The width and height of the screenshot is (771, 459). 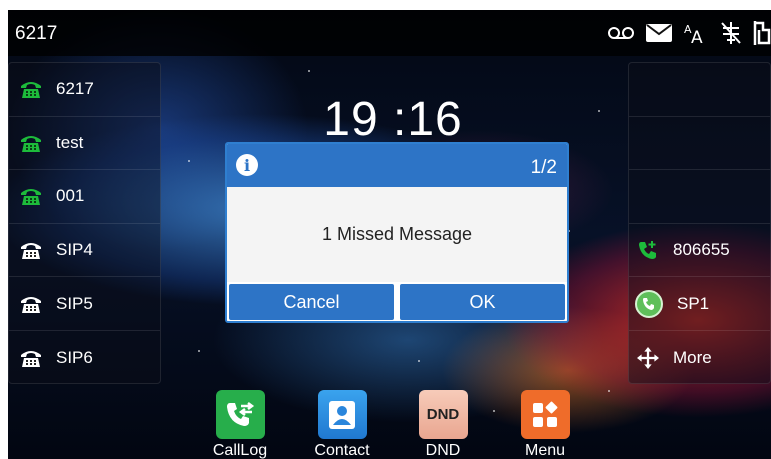 I want to click on dss-key-more: More, so click(x=699, y=358).